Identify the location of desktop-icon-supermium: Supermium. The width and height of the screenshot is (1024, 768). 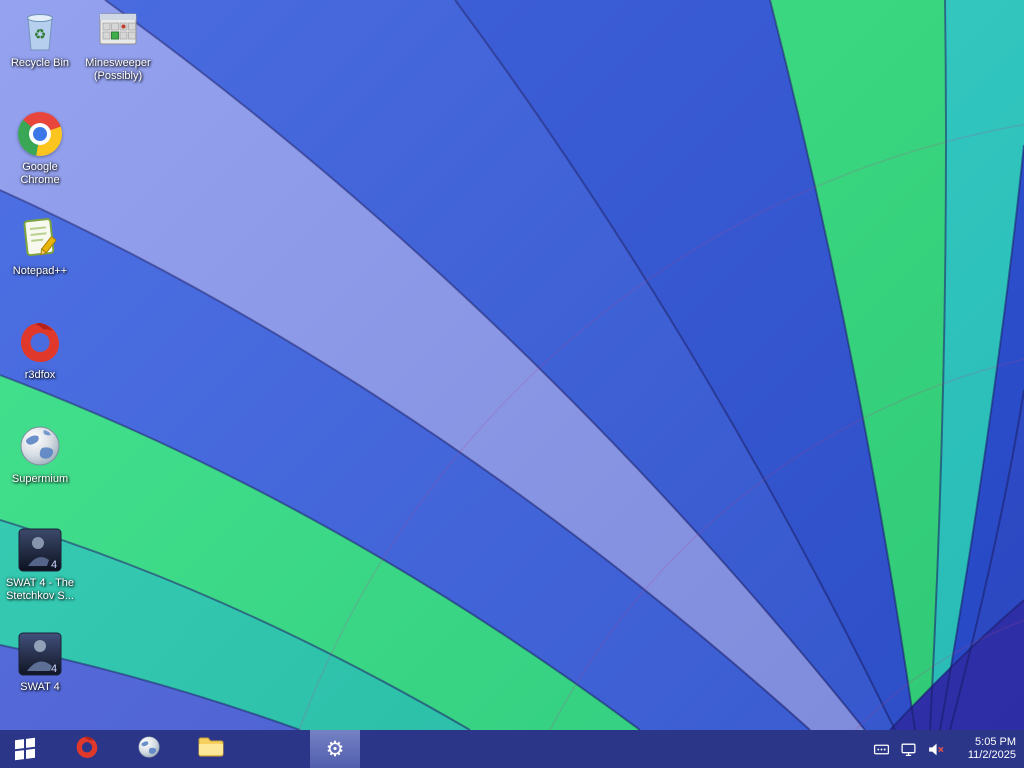
(40, 454).